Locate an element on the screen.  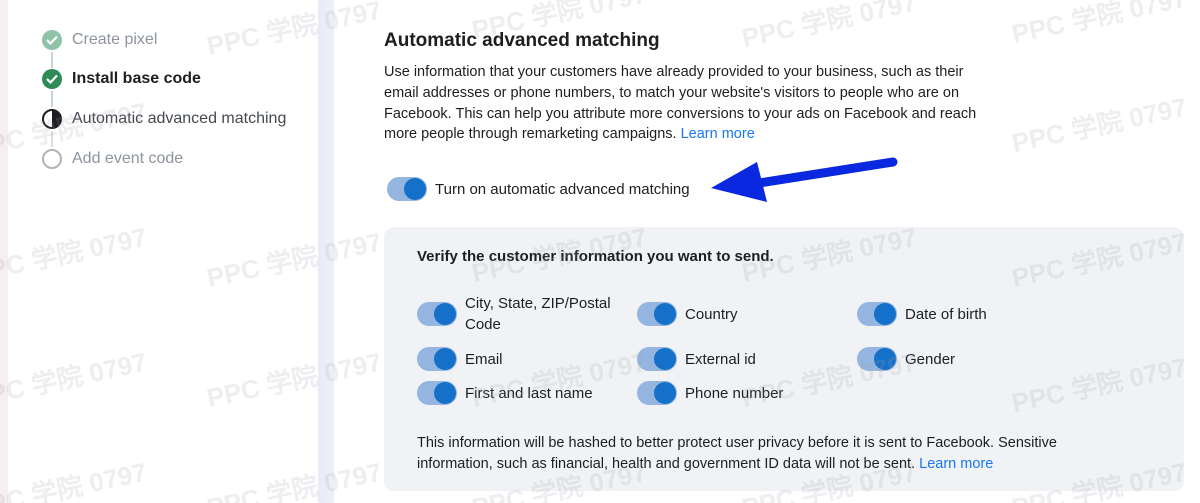
field-label: External id is located at coordinates (720, 359).